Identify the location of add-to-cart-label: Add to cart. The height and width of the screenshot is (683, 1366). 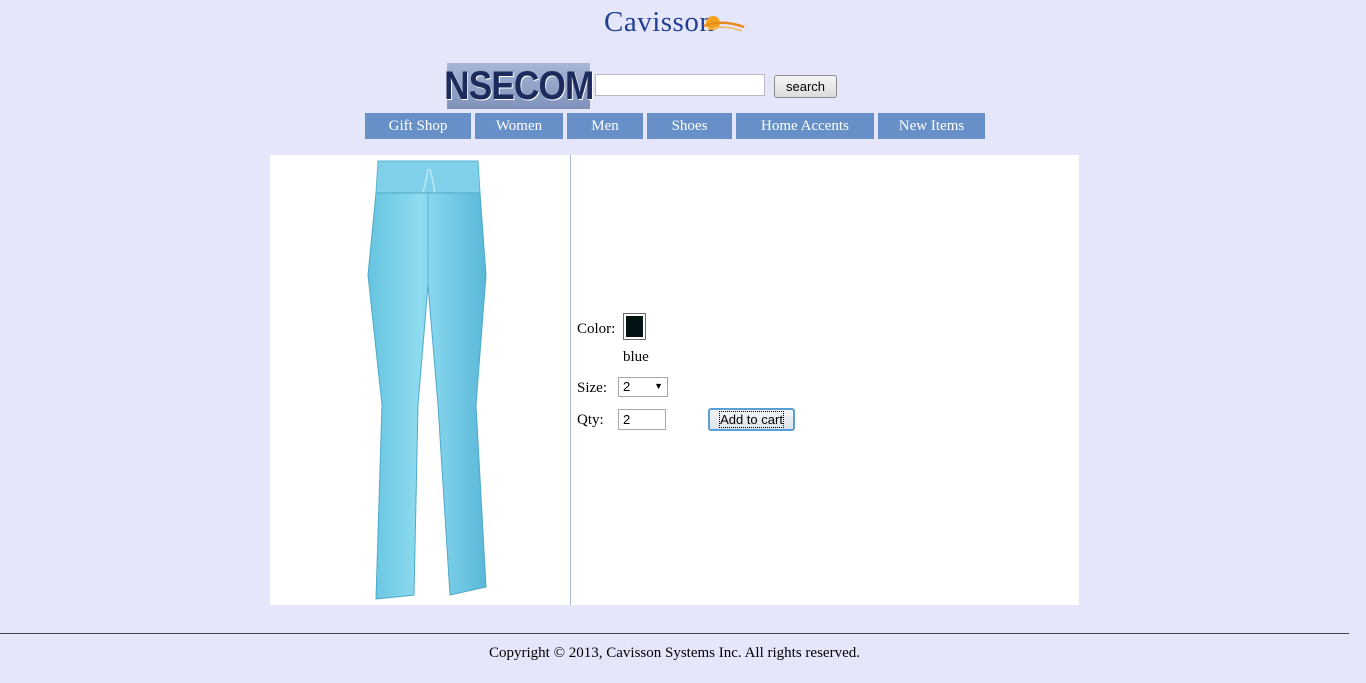
(751, 419).